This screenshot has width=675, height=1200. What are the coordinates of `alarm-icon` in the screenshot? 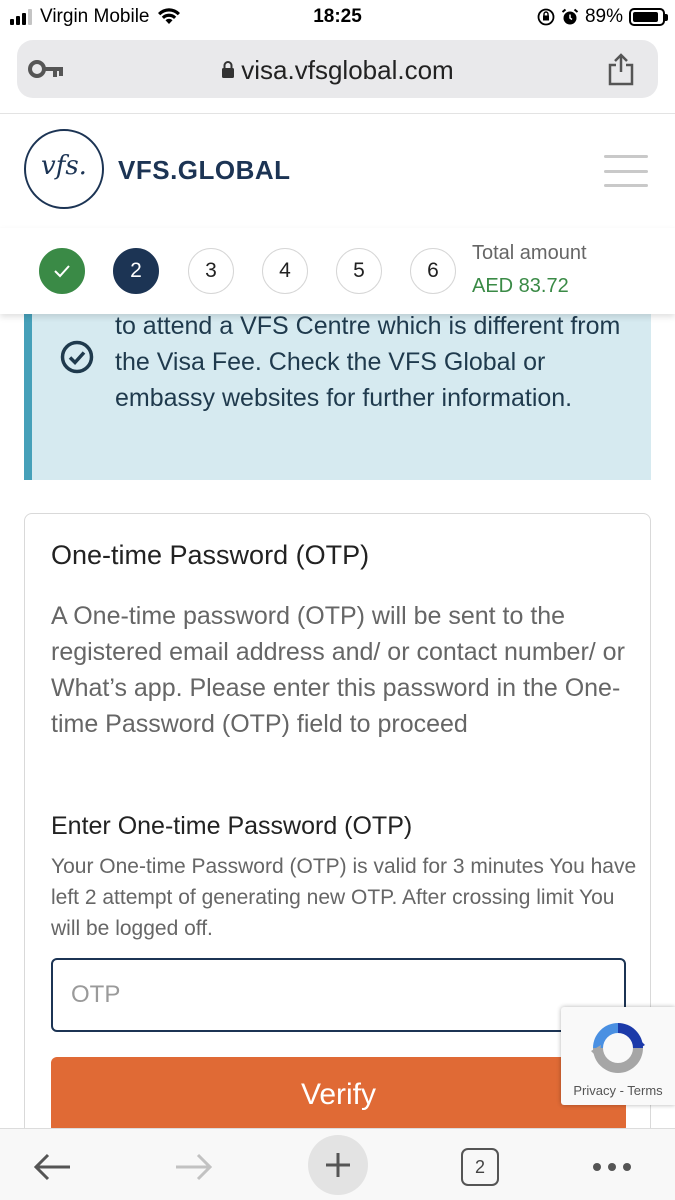 It's located at (570, 16).